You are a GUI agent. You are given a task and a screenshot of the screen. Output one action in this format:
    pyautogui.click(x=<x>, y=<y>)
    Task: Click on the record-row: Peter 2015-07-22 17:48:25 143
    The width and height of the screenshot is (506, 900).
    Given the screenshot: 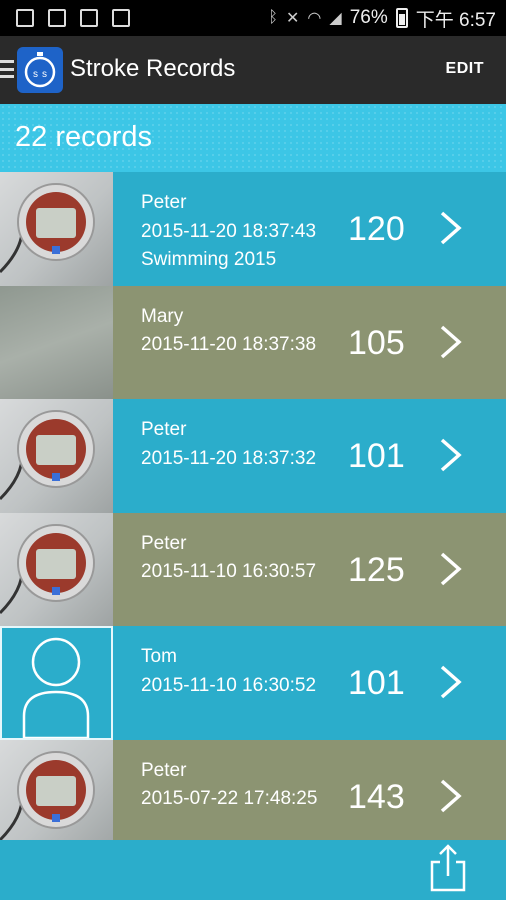 What is the action you would take?
    pyautogui.click(x=253, y=796)
    